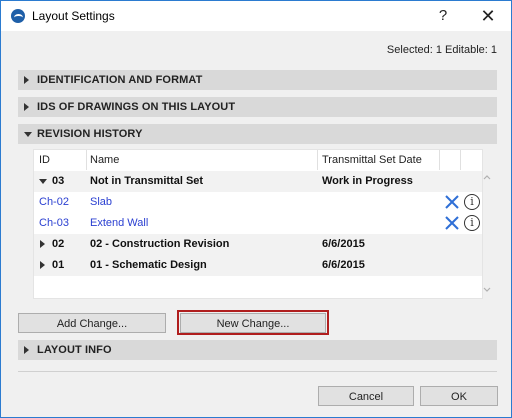  Describe the element at coordinates (372, 160) in the screenshot. I see `column-header-date: Transmittal Set Date` at that location.